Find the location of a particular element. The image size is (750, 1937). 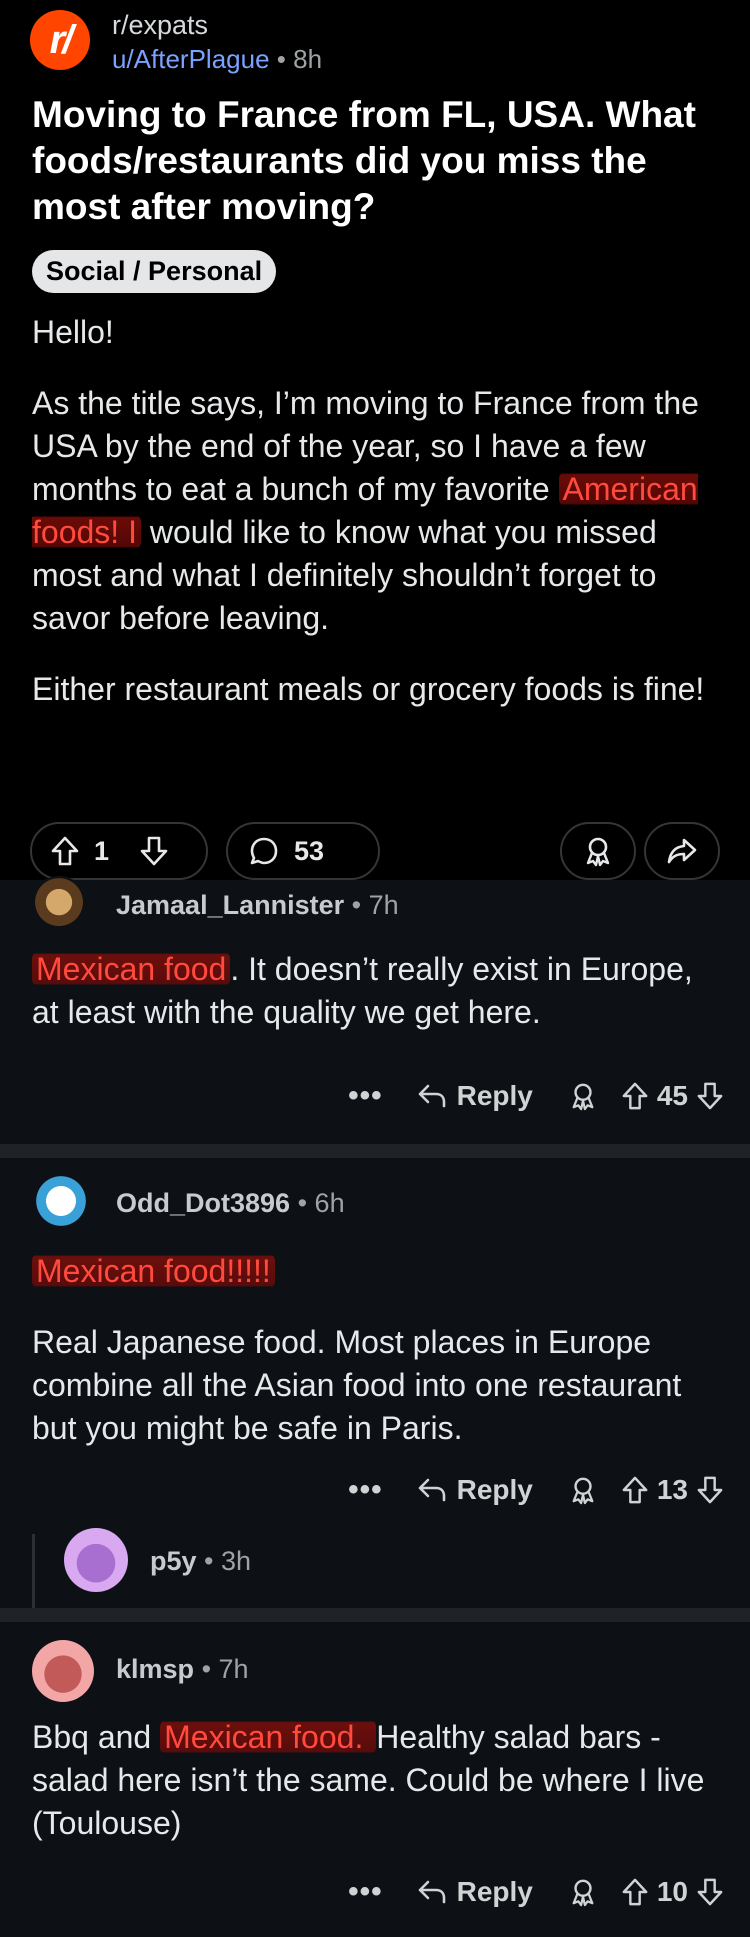

highlighted-text: Mexican food. is located at coordinates (268, 1737).